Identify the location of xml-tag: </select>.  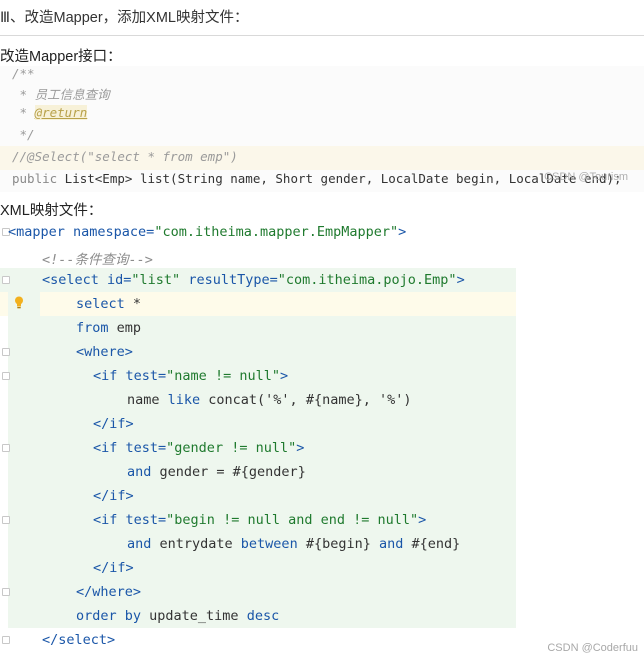
(79, 640).